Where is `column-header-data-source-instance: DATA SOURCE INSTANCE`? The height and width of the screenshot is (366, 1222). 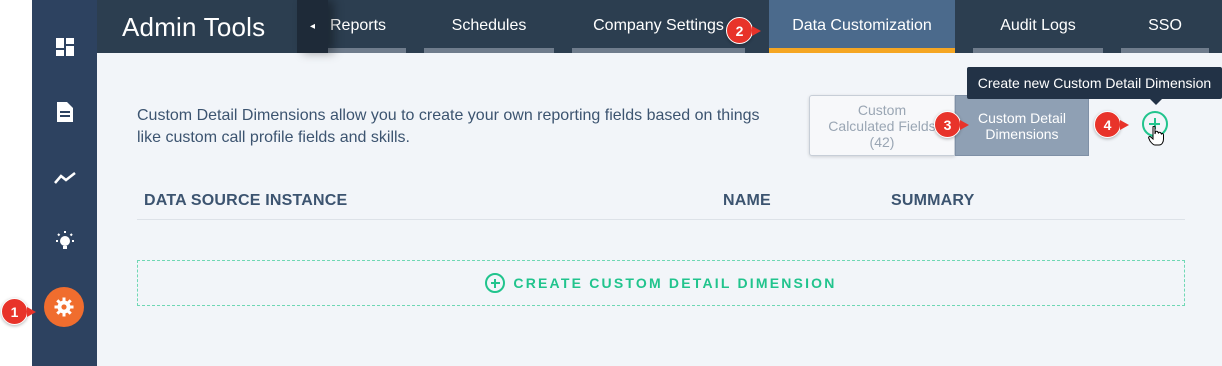 column-header-data-source-instance: DATA SOURCE INSTANCE is located at coordinates (245, 201).